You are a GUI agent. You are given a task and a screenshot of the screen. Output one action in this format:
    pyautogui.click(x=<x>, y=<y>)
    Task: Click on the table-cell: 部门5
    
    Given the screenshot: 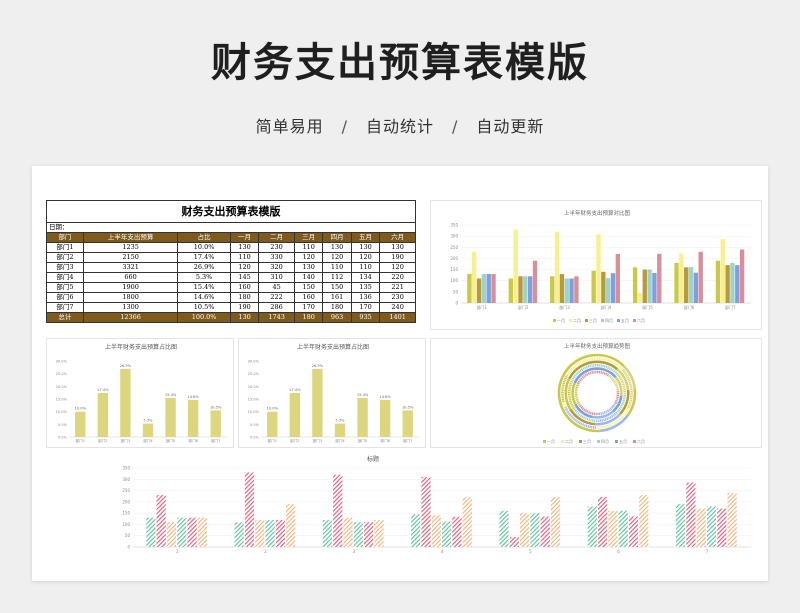 What is the action you would take?
    pyautogui.click(x=65, y=287)
    